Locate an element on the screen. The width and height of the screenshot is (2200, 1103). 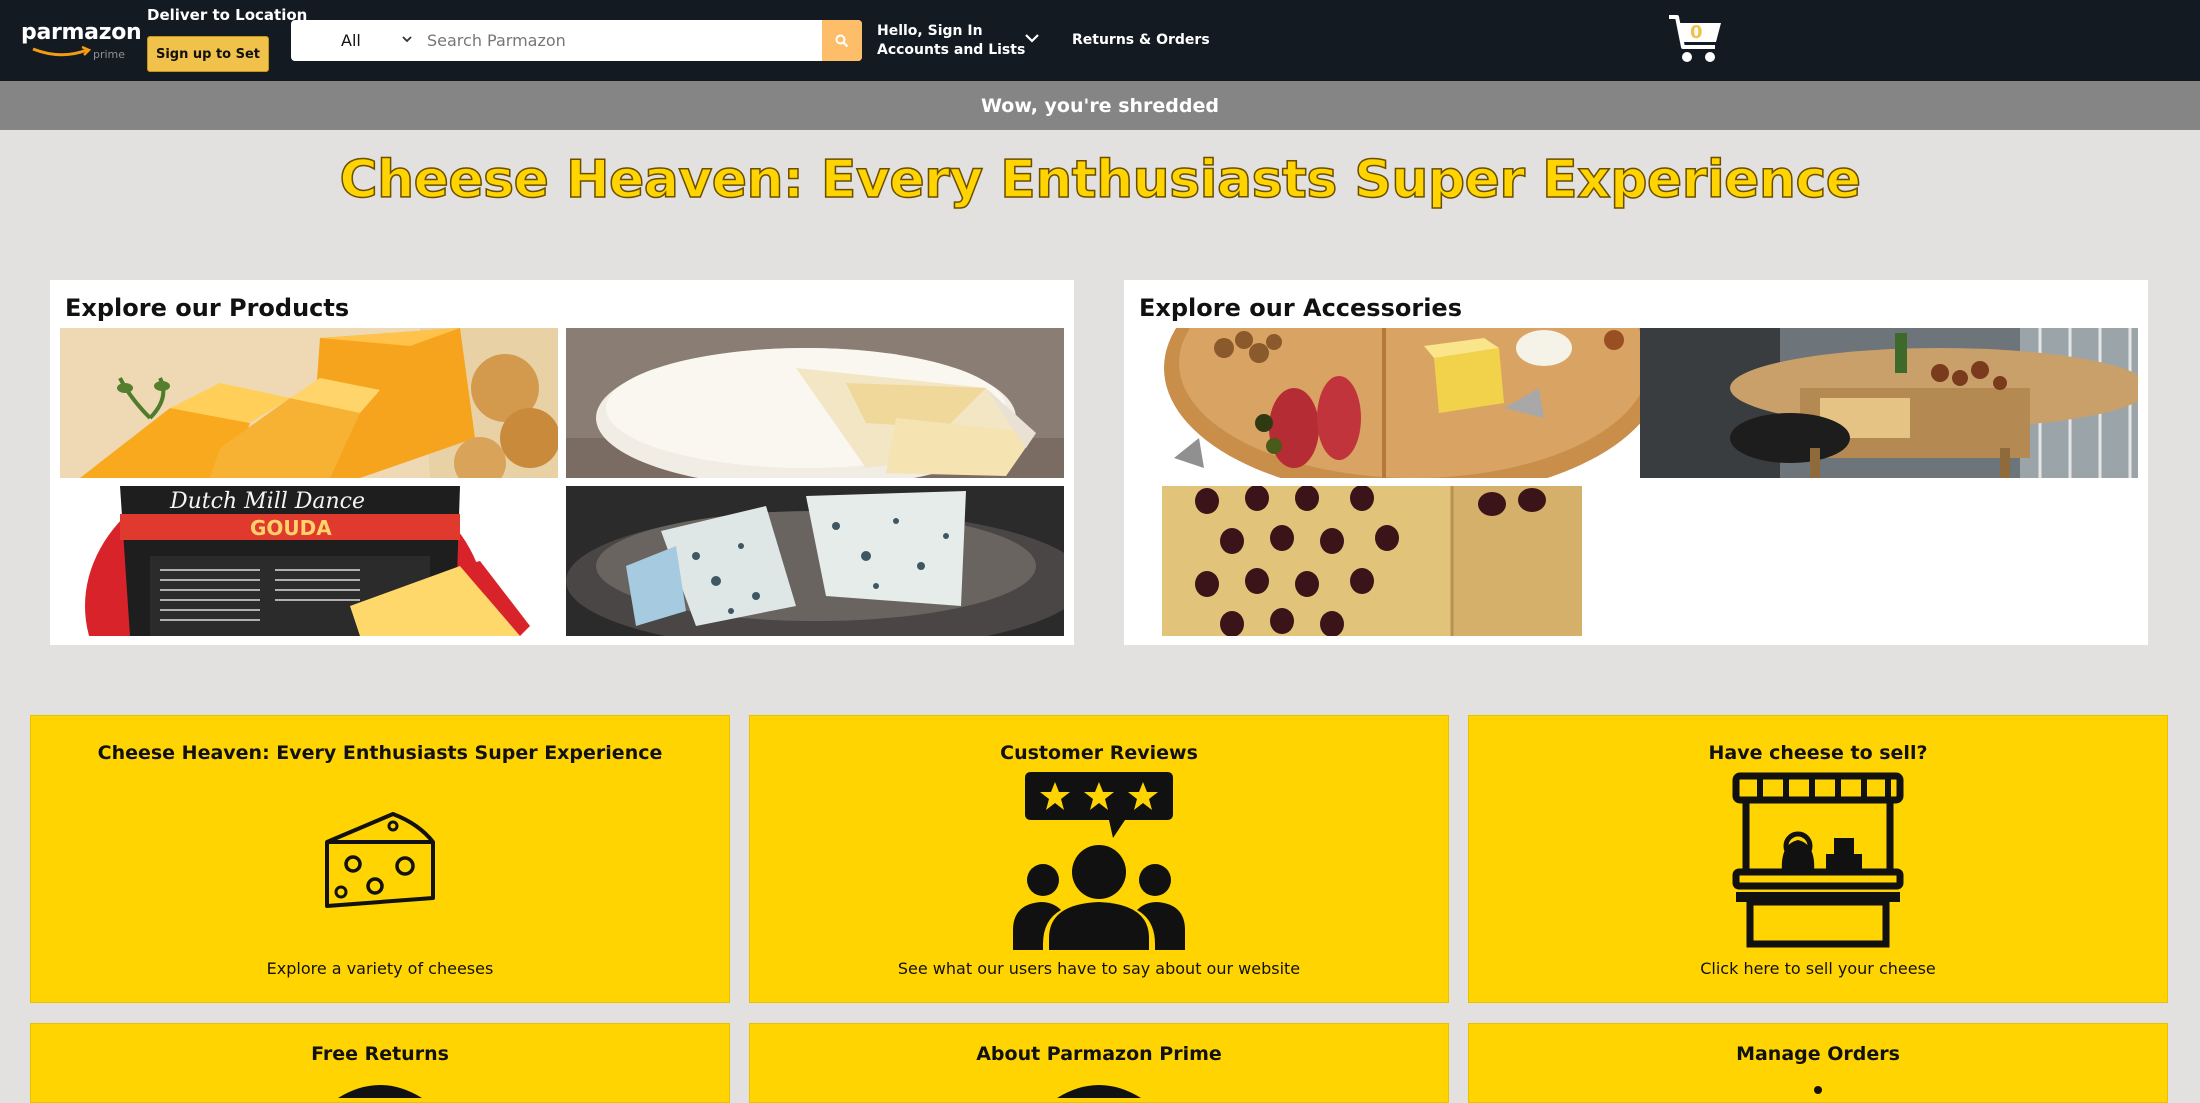
market-stall-icon is located at coordinates (1818, 860).